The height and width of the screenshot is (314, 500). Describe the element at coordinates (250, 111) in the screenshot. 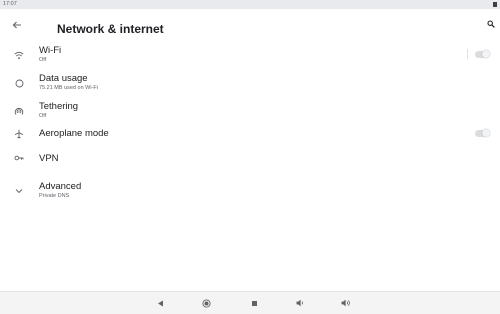

I see `setting-row-tethering: Tethering Off` at that location.